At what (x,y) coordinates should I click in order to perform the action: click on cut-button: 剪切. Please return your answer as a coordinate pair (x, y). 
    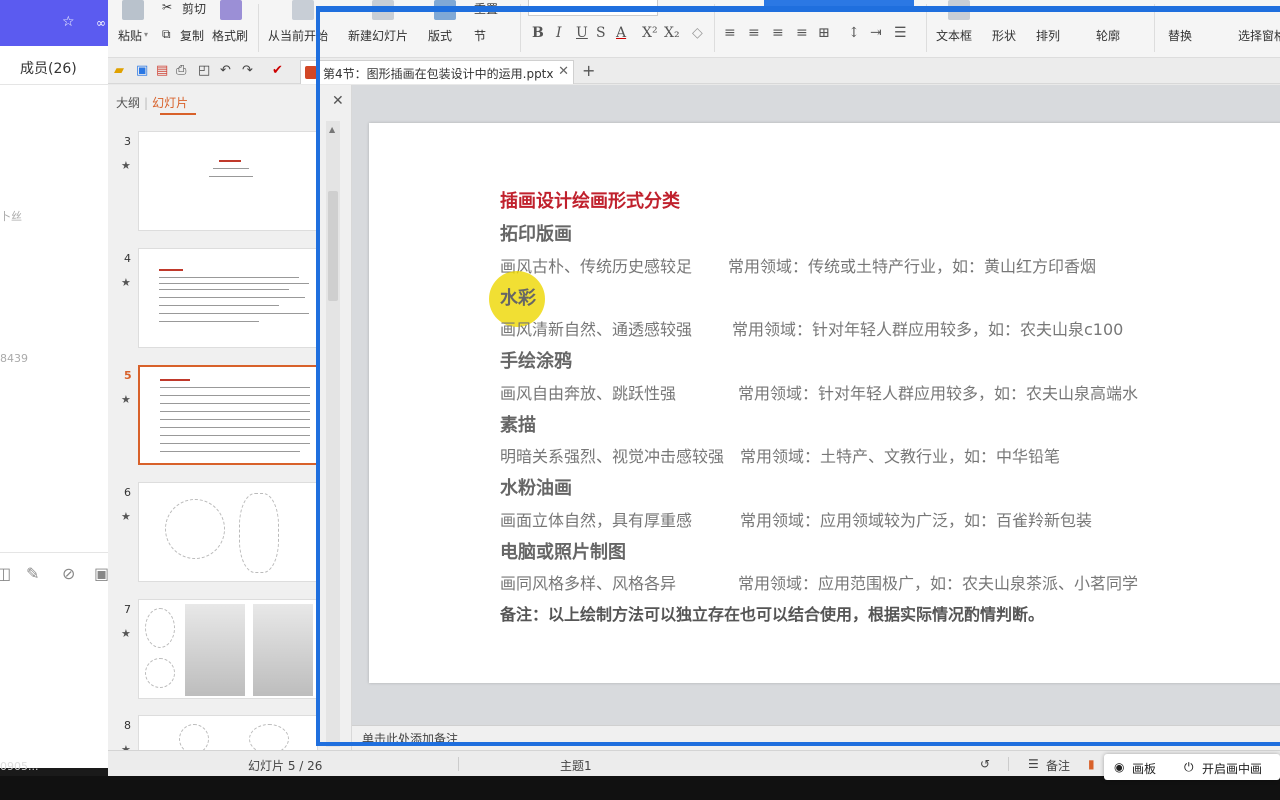
    Looking at the image, I should click on (194, 8).